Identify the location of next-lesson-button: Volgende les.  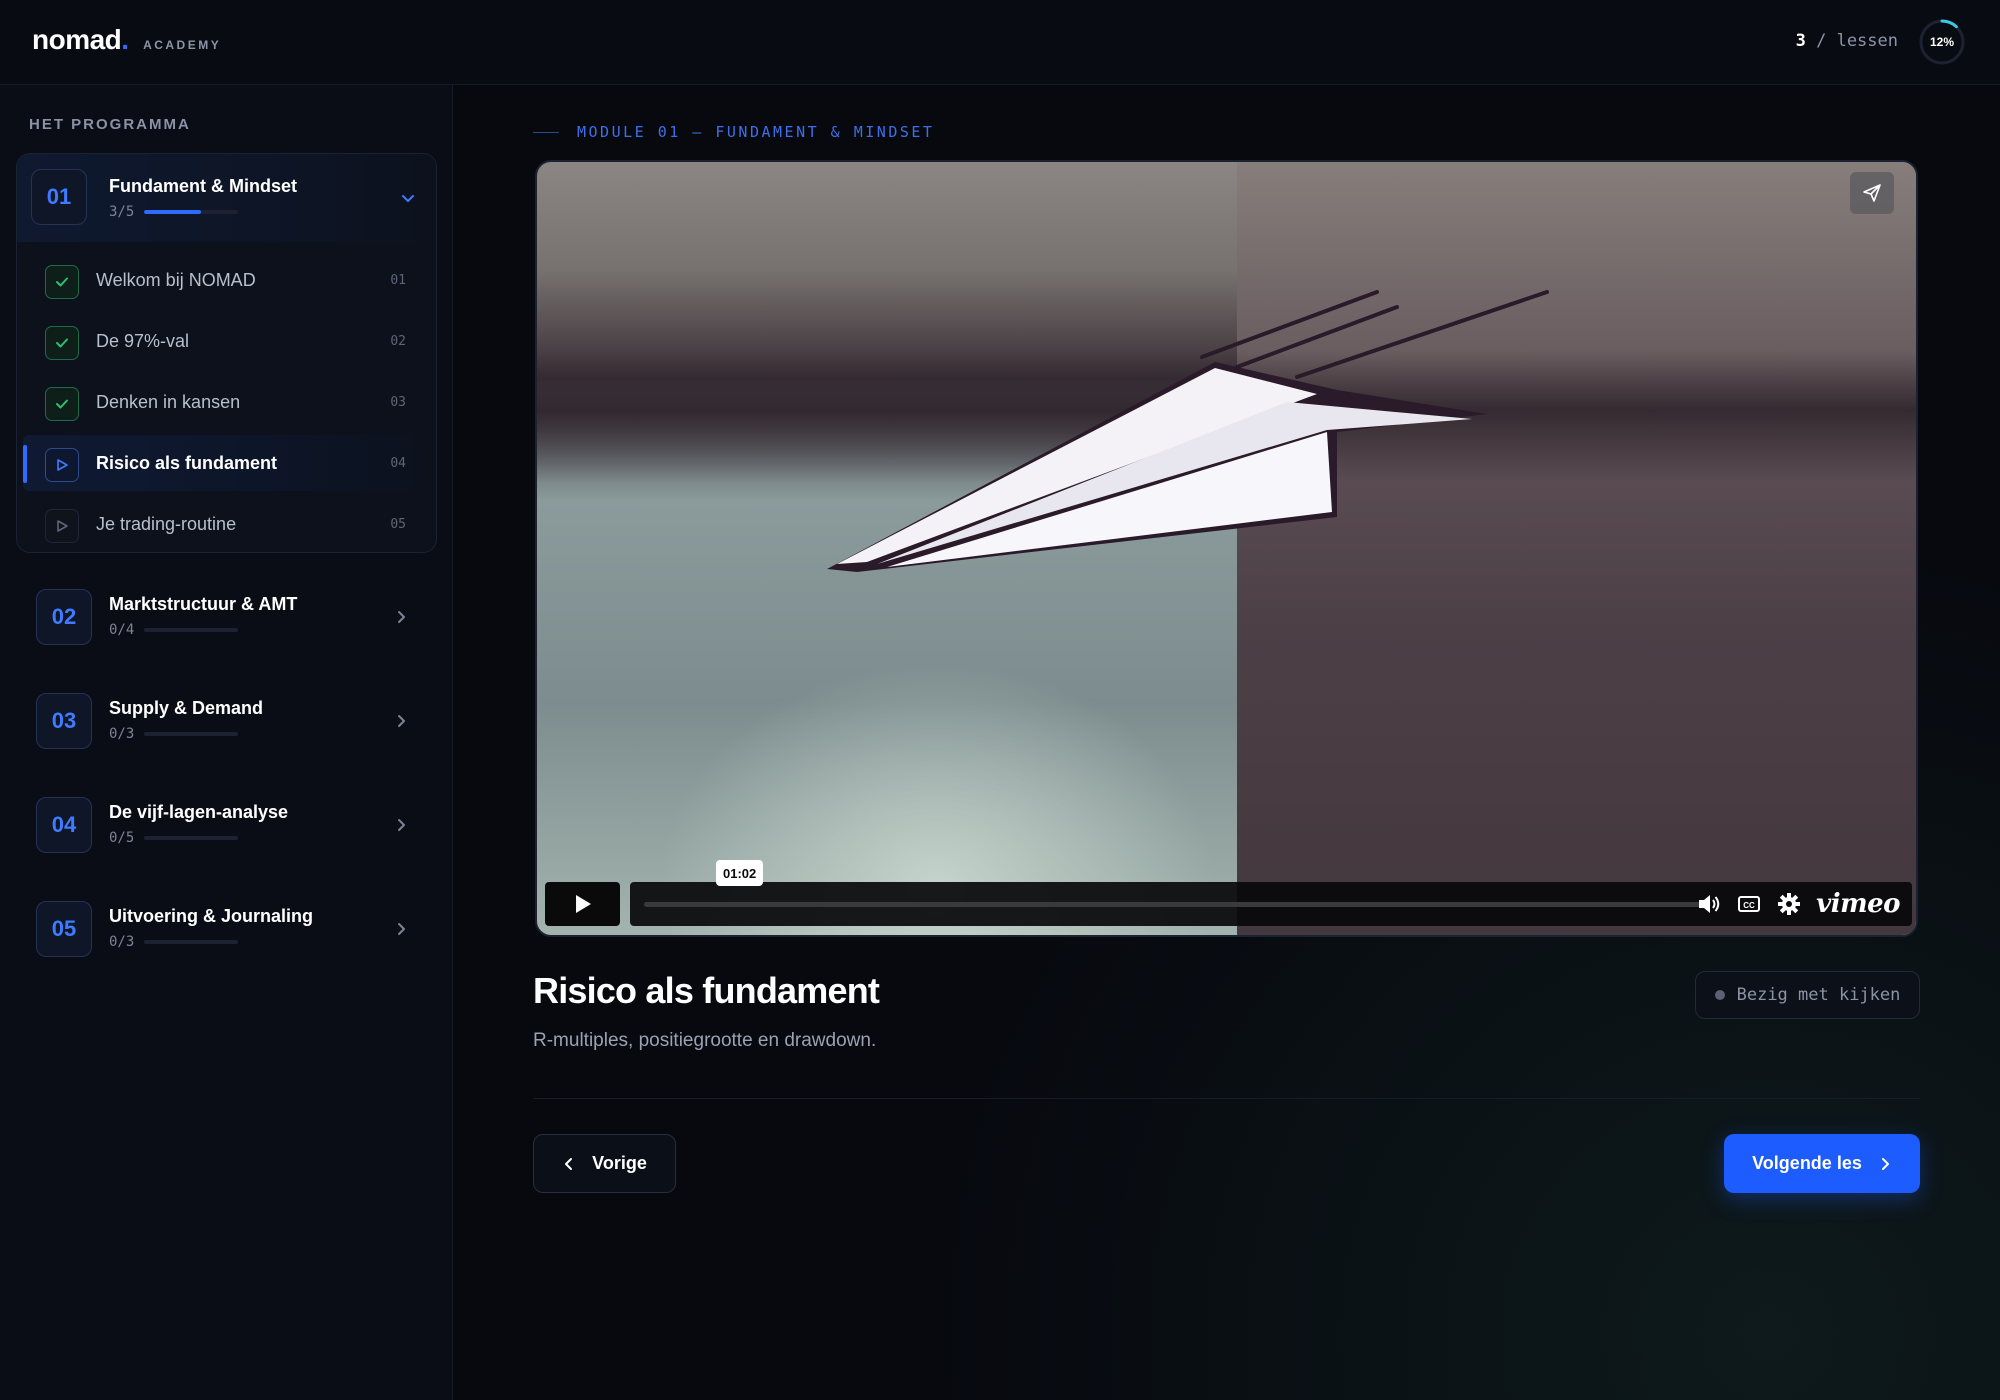
(1822, 1163).